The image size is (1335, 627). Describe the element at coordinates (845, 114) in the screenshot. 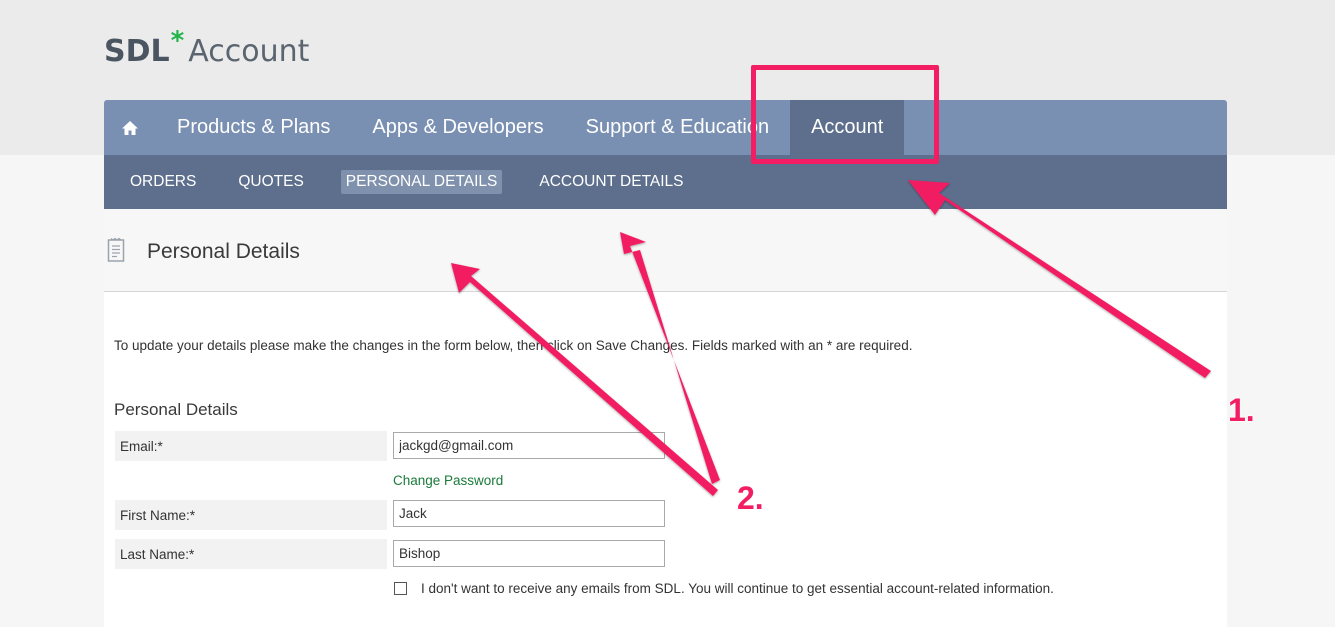

I see `account-highlight-box` at that location.